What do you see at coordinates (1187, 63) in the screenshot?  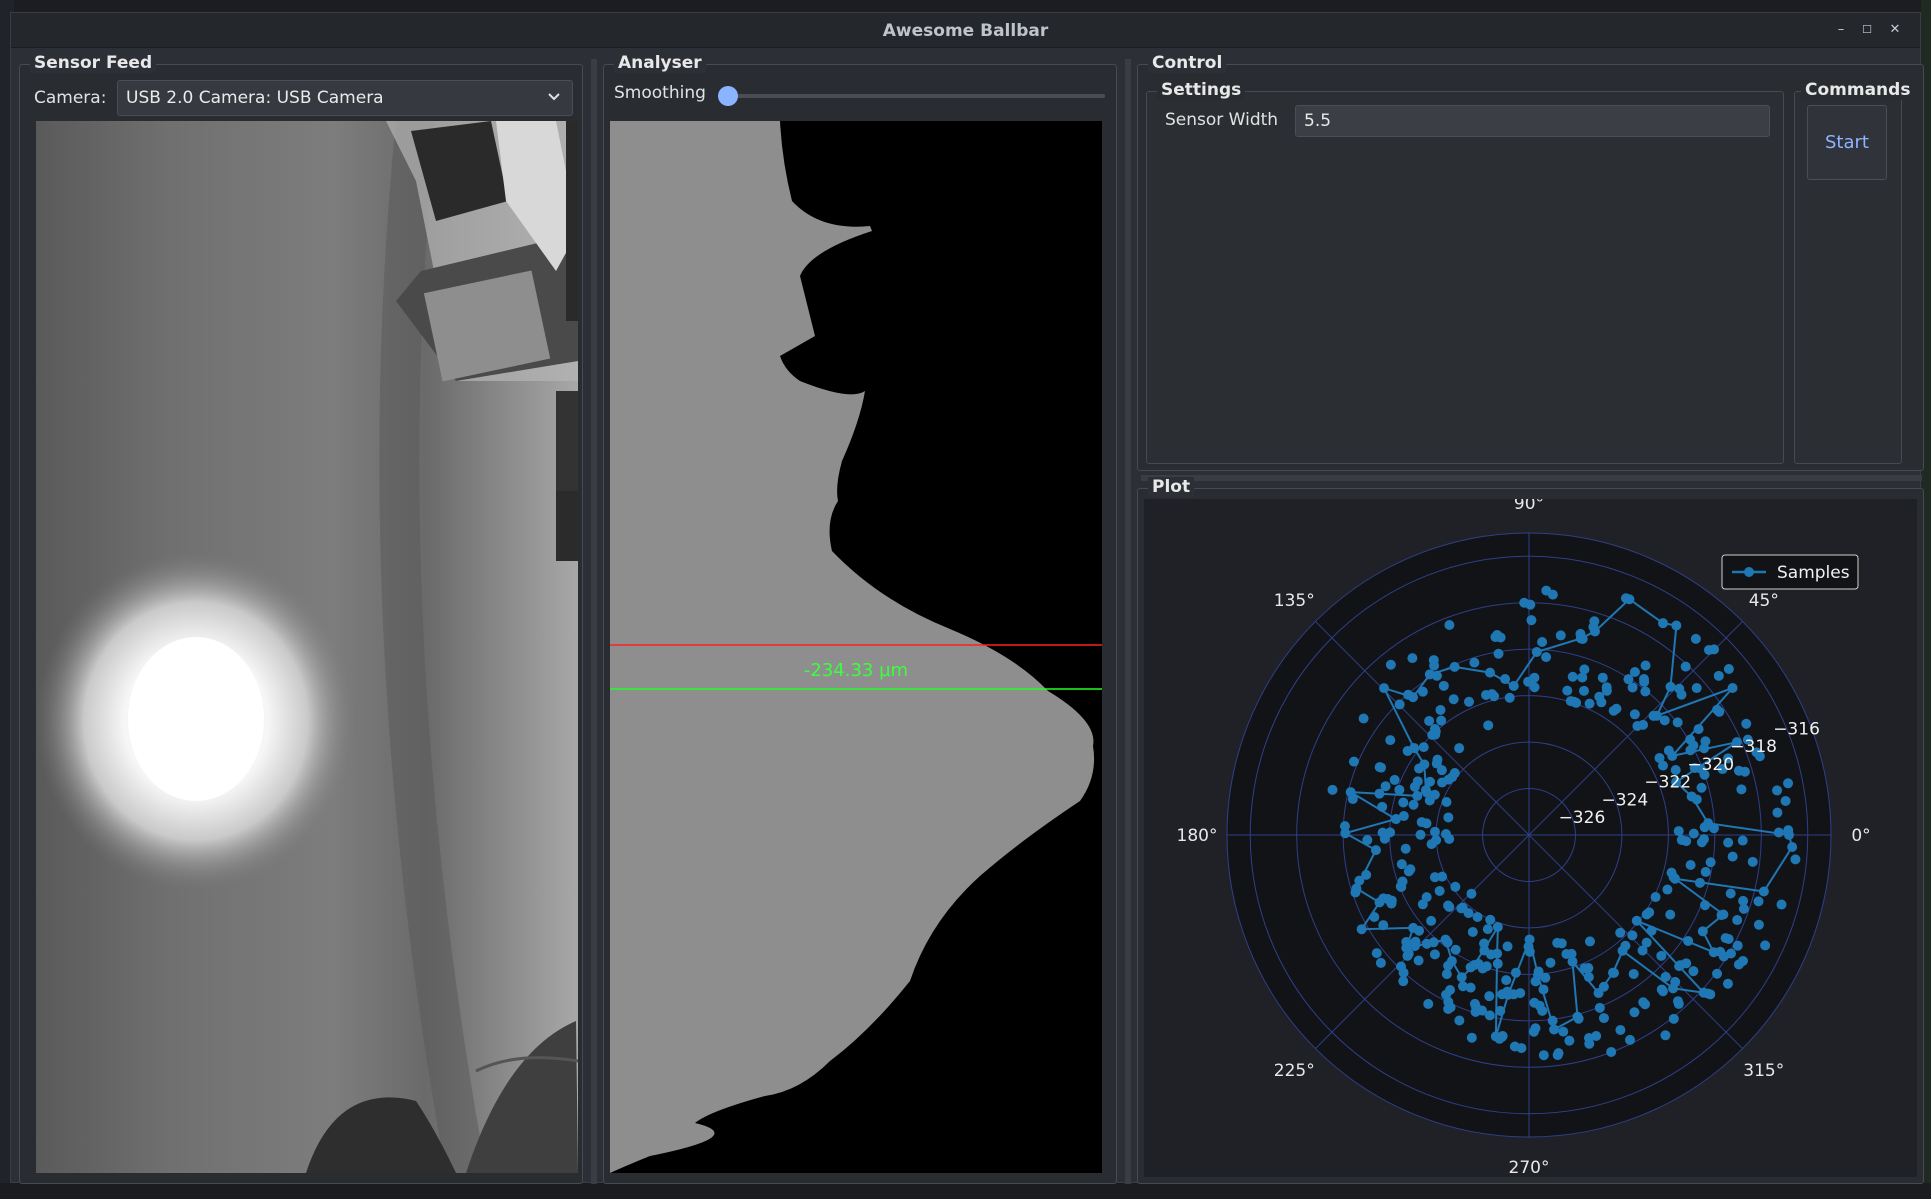 I see `control-title: Control` at bounding box center [1187, 63].